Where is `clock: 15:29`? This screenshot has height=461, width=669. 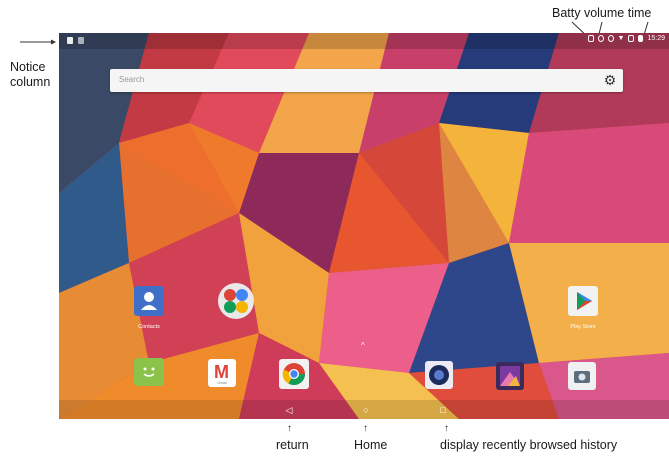
clock: 15:29 is located at coordinates (656, 38).